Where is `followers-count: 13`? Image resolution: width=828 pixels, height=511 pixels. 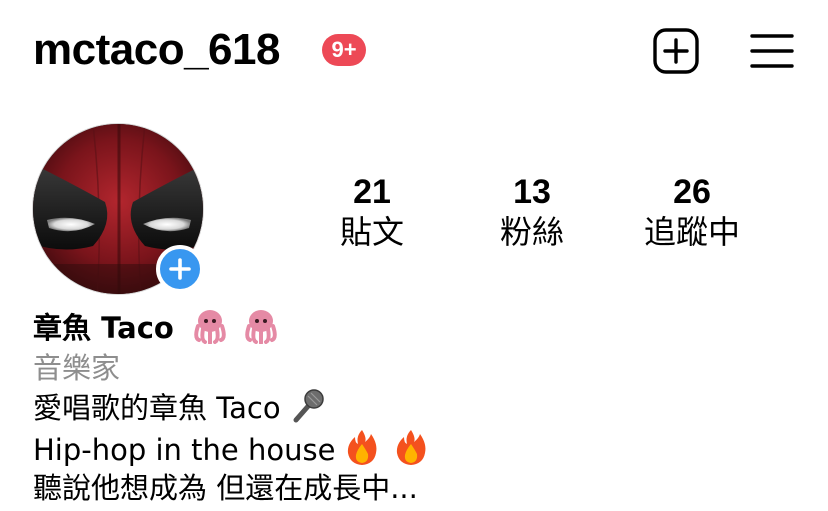 followers-count: 13 is located at coordinates (532, 192).